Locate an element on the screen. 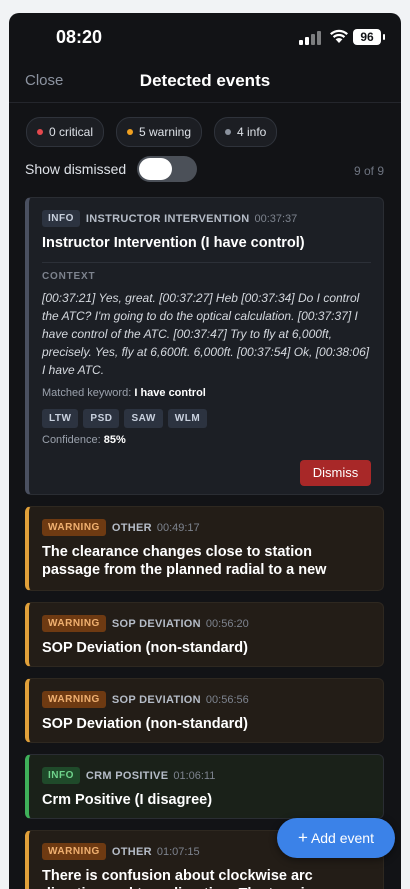  add-event-button: + Add event is located at coordinates (336, 838).